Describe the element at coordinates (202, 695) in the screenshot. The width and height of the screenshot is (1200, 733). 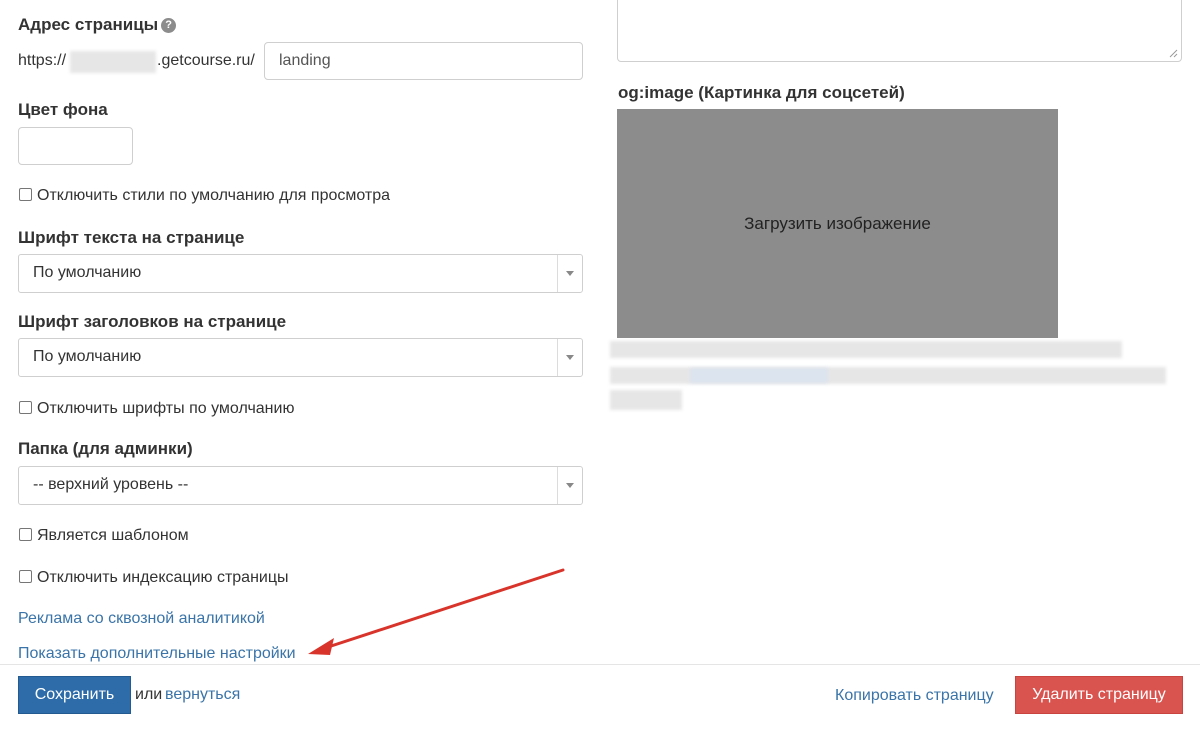
I see `back-link: вернуться` at that location.